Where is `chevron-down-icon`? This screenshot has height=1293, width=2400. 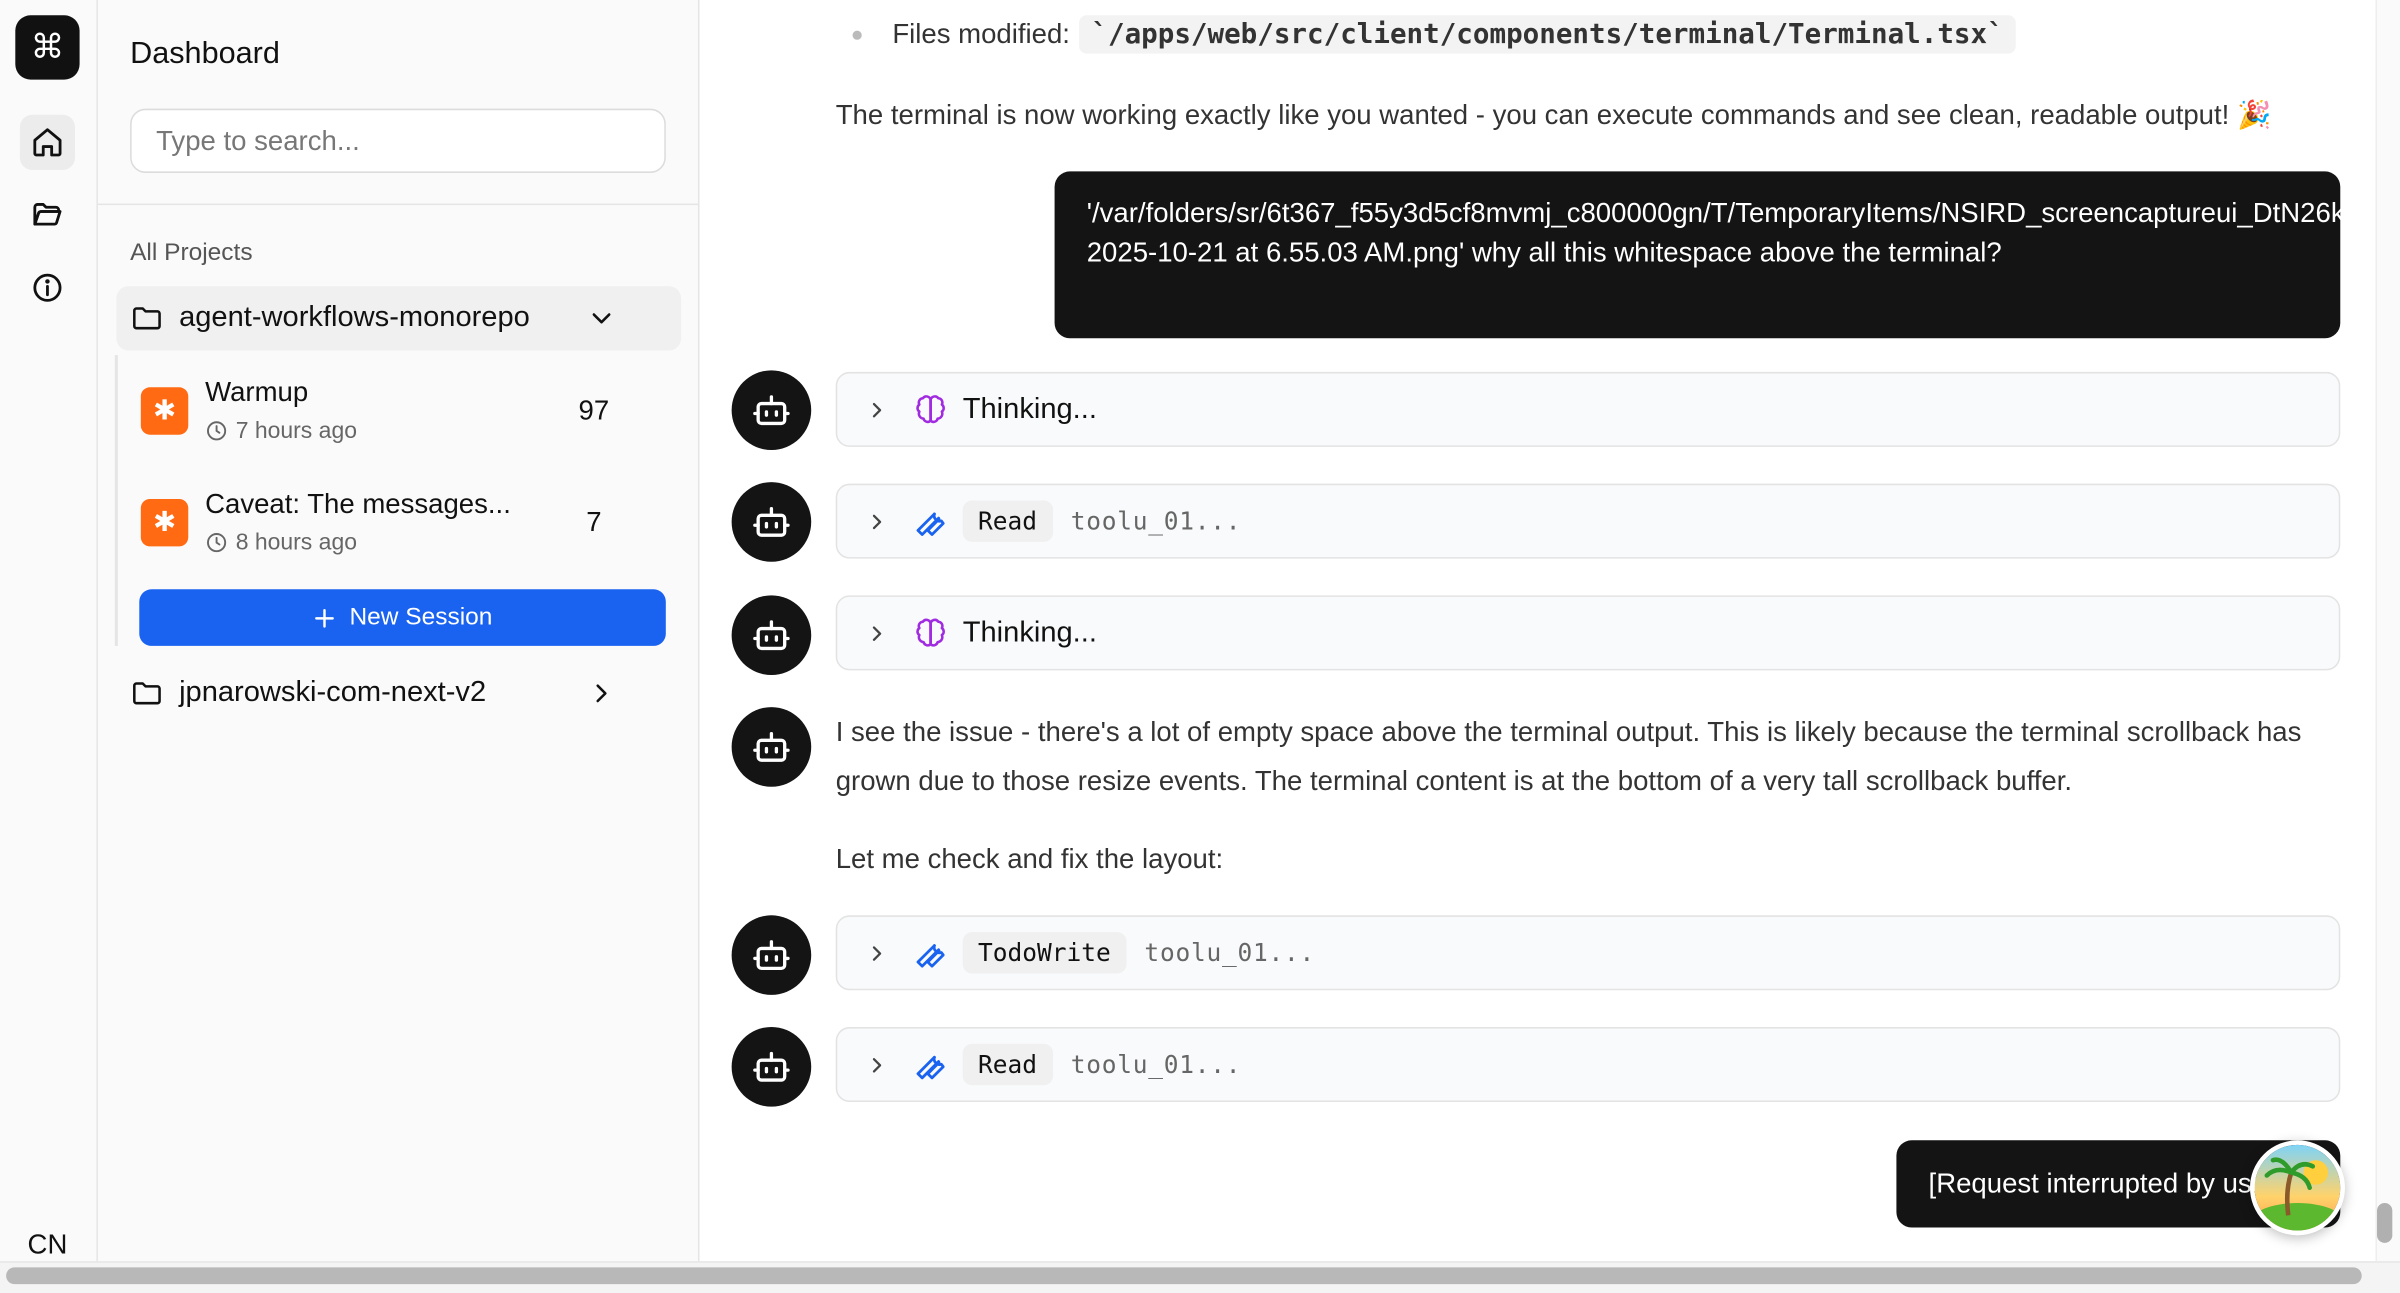 chevron-down-icon is located at coordinates (601, 318).